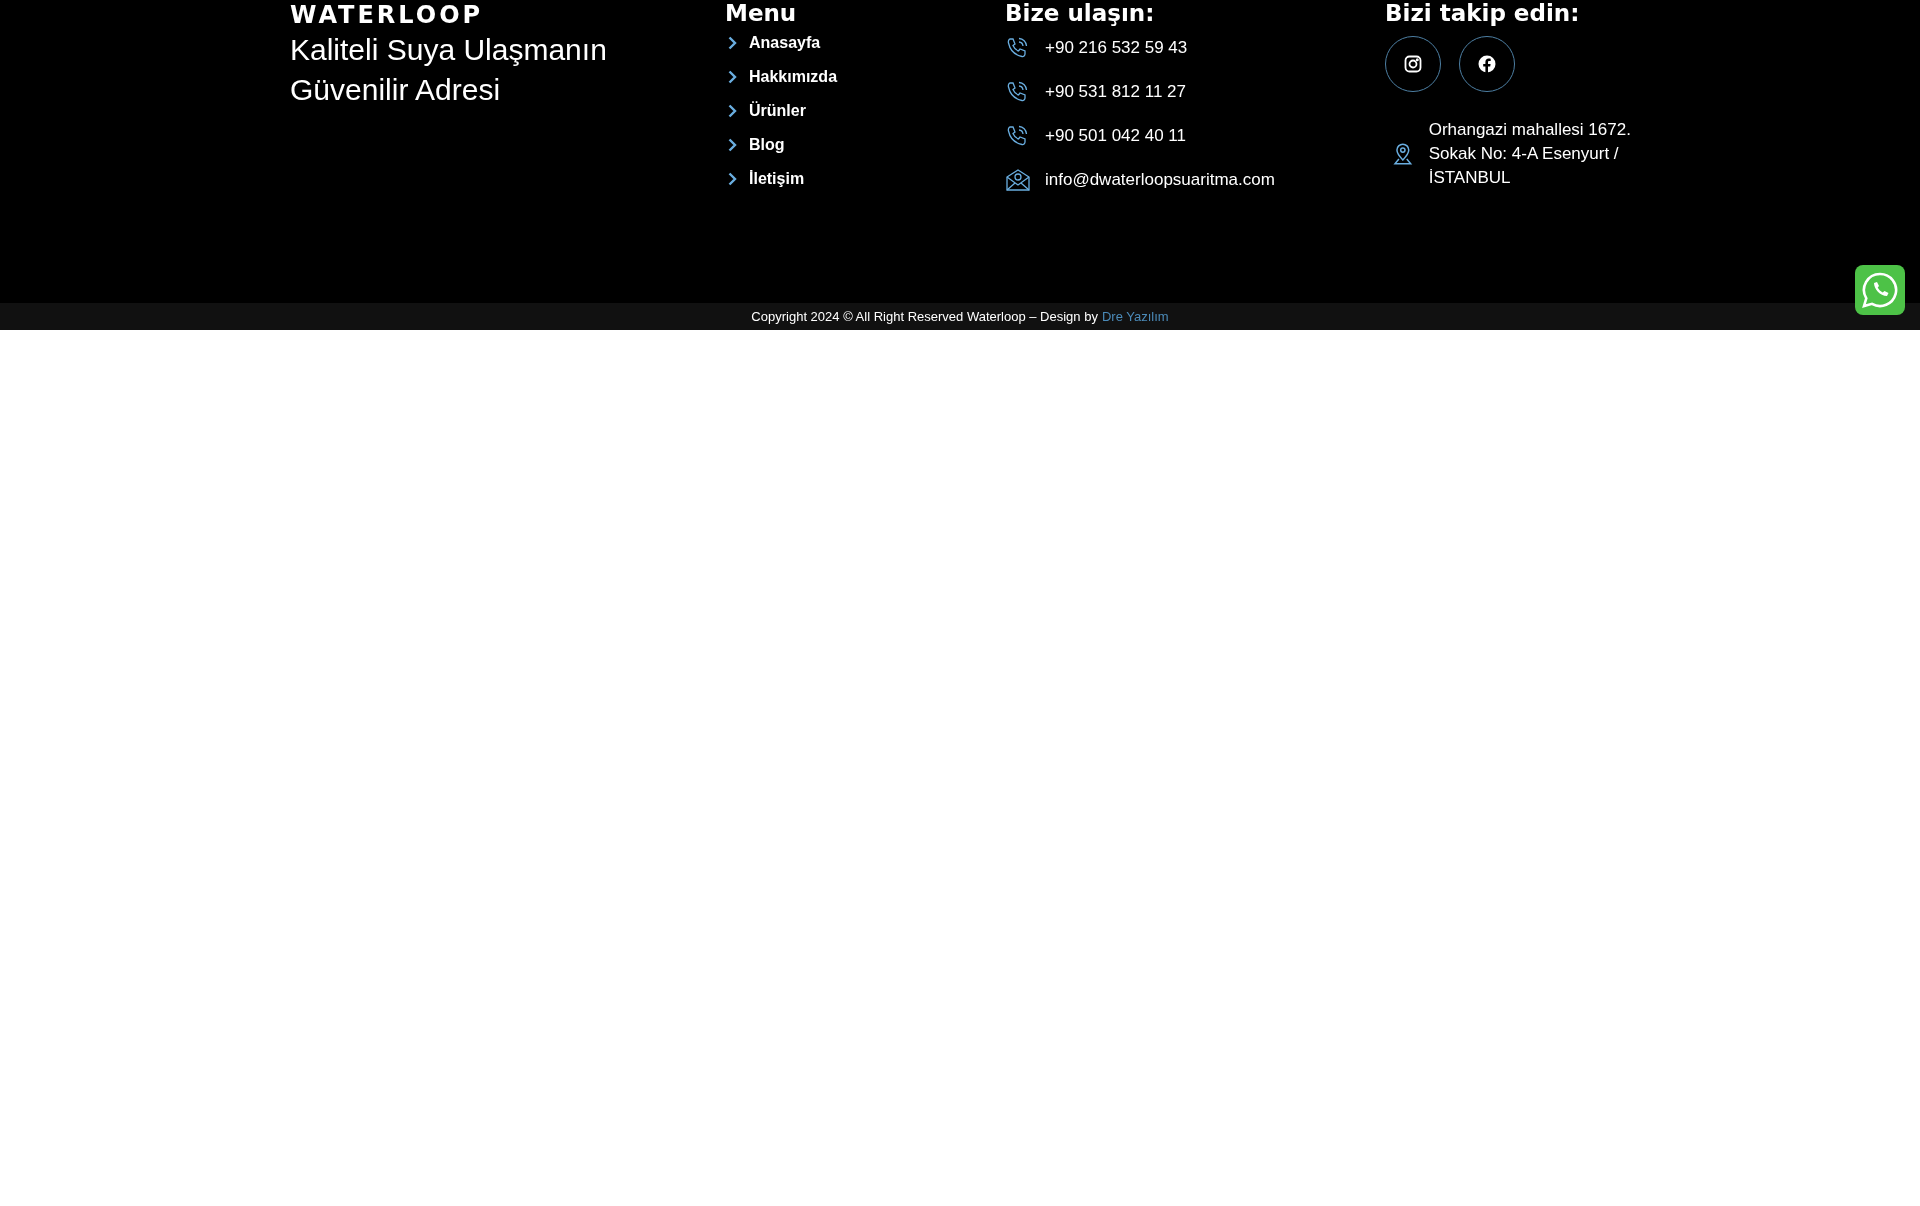 This screenshot has width=1920, height=1206. I want to click on phone-number: +90 216 532 59 43, so click(1116, 48).